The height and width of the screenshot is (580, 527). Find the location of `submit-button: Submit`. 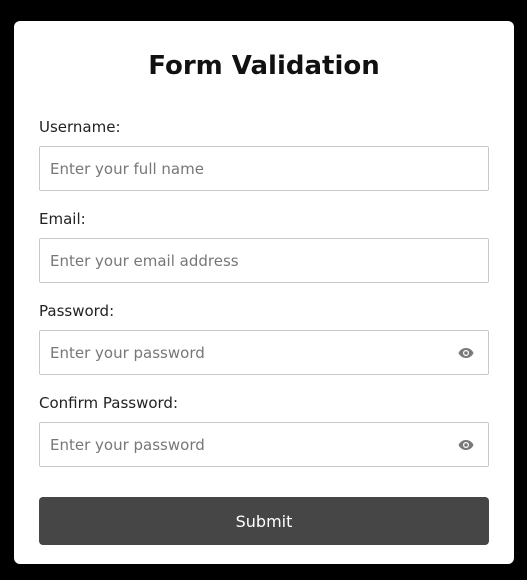

submit-button: Submit is located at coordinates (264, 521).